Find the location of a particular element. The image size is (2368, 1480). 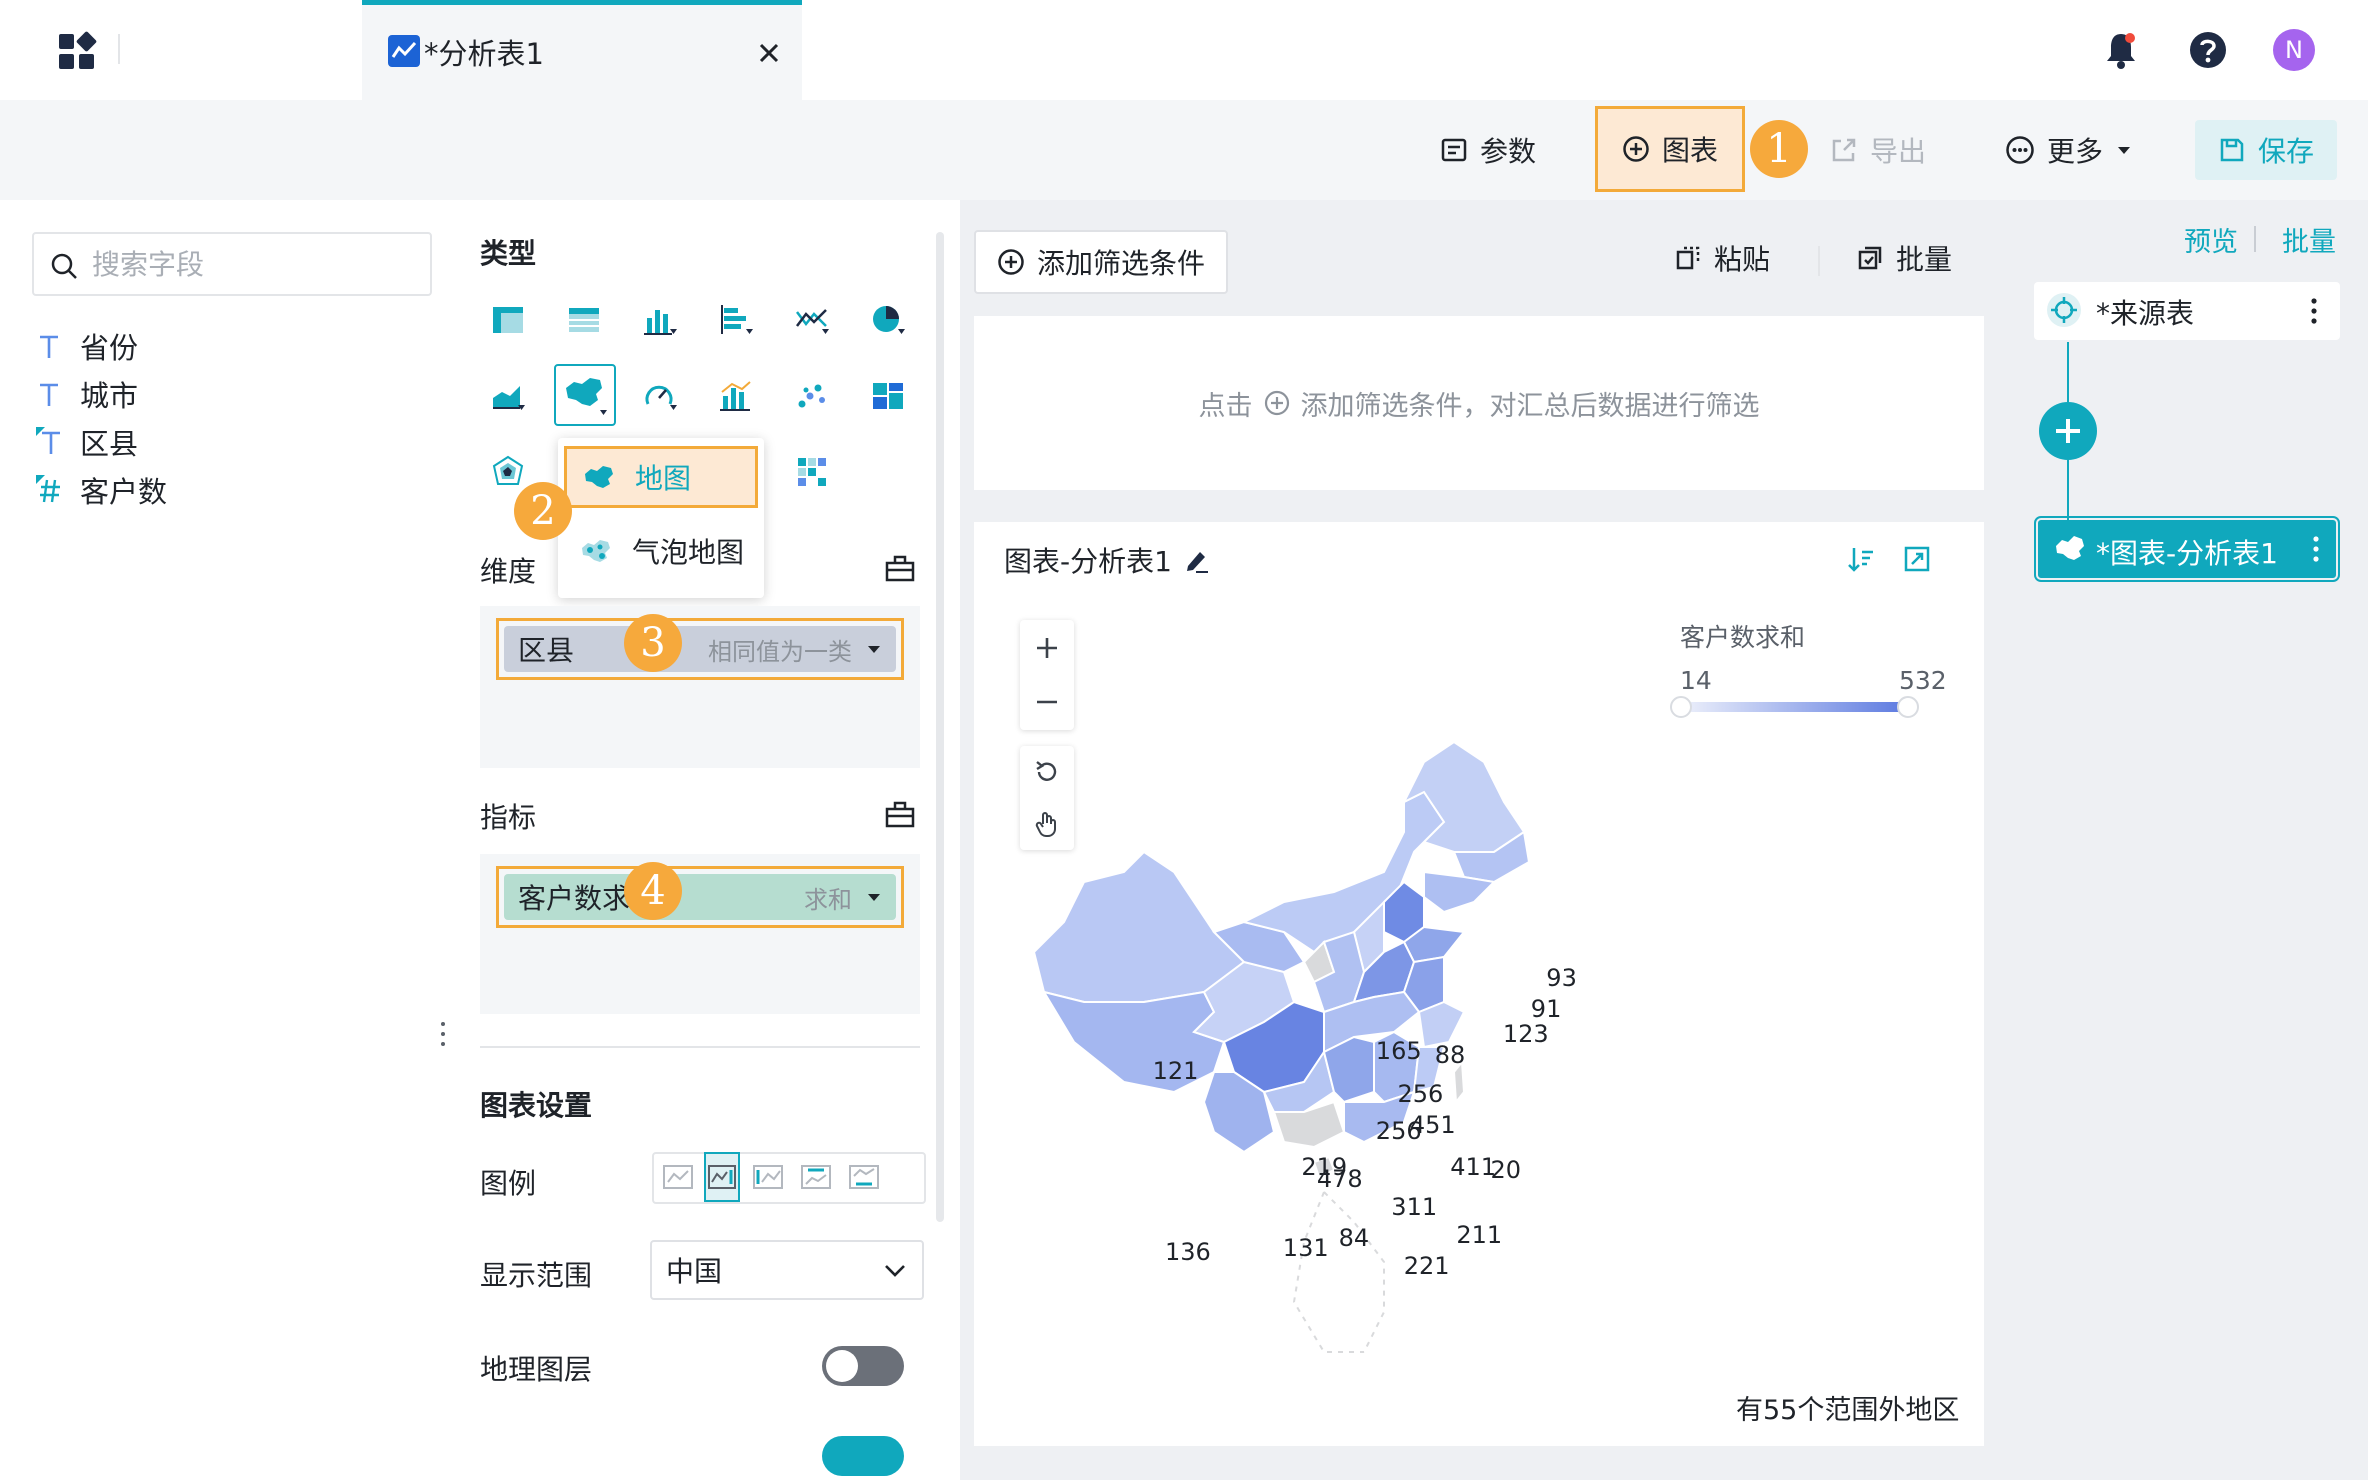

metric-label: 指标 is located at coordinates (508, 817).